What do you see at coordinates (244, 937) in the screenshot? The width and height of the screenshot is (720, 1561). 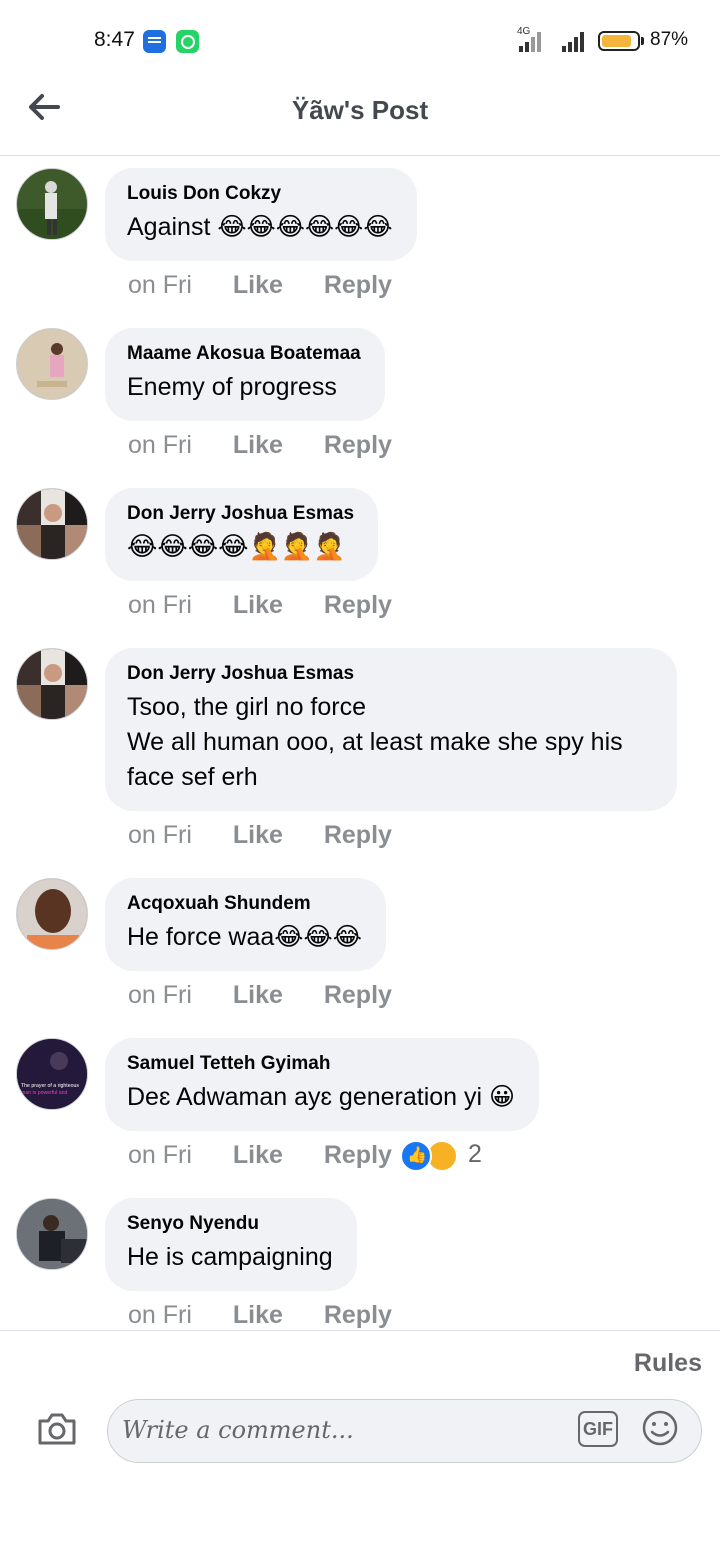 I see `comment-text: He force waa😂😂😂` at bounding box center [244, 937].